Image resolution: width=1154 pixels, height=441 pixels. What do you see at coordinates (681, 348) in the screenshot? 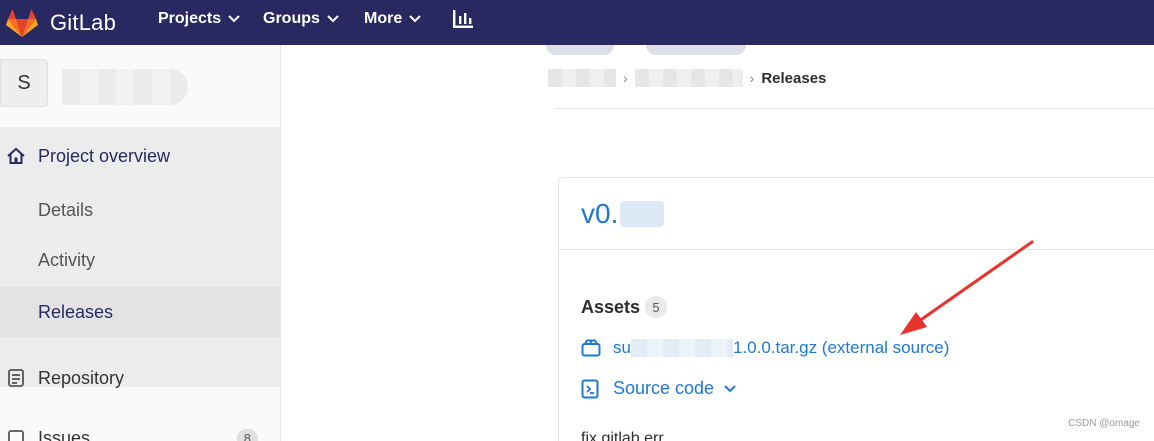
I see `redacted-asset-name` at bounding box center [681, 348].